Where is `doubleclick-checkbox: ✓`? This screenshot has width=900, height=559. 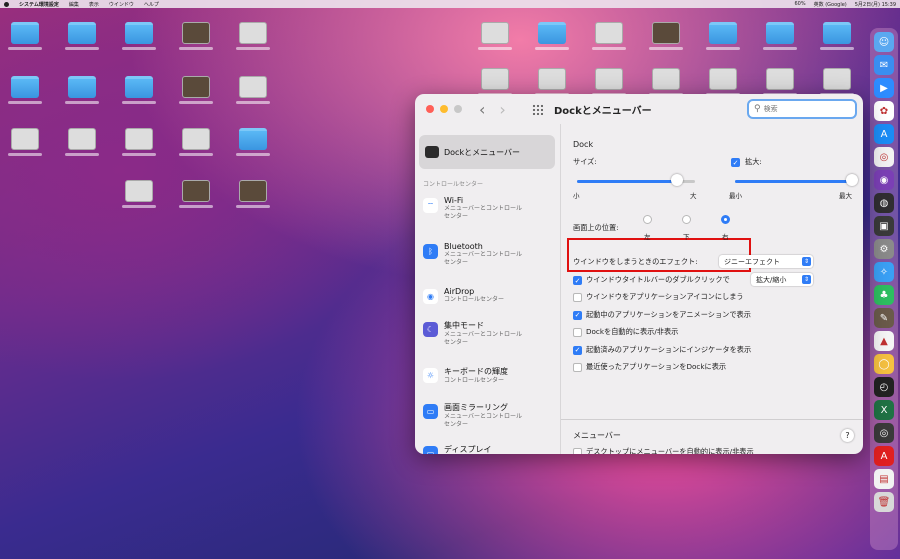 doubleclick-checkbox: ✓ is located at coordinates (577, 280).